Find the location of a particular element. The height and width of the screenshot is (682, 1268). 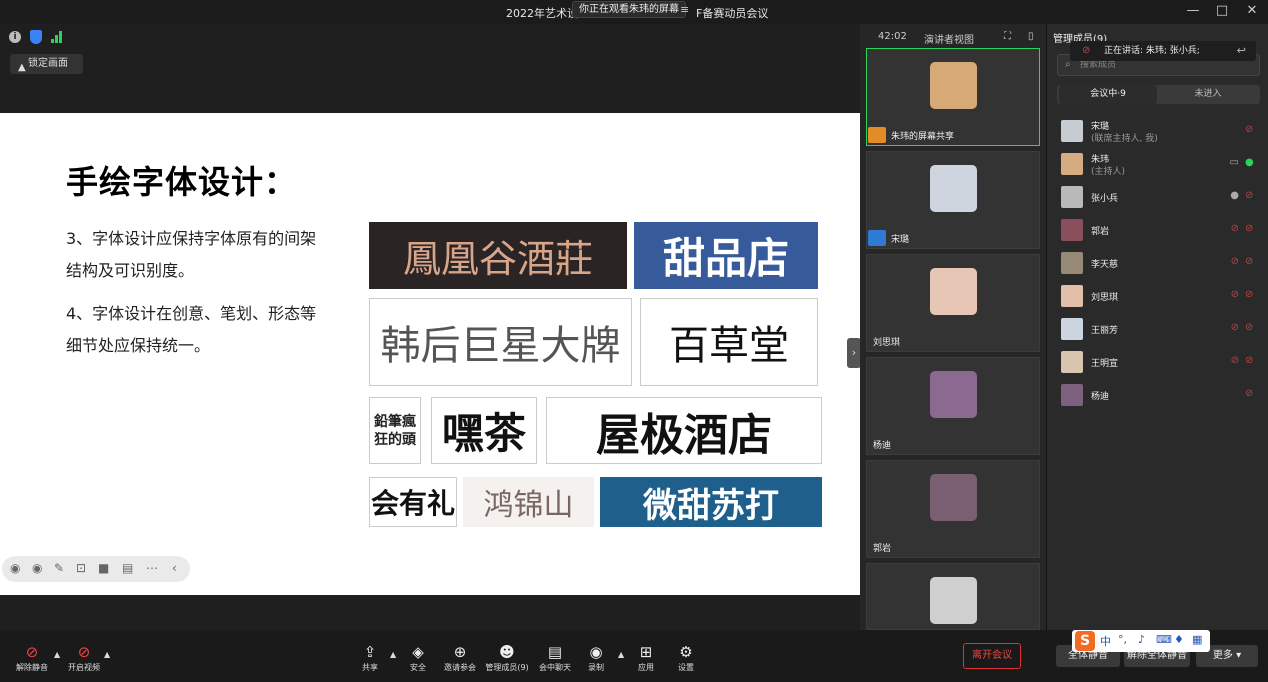

punctuation-icon: °, is located at coordinates (1122, 639).